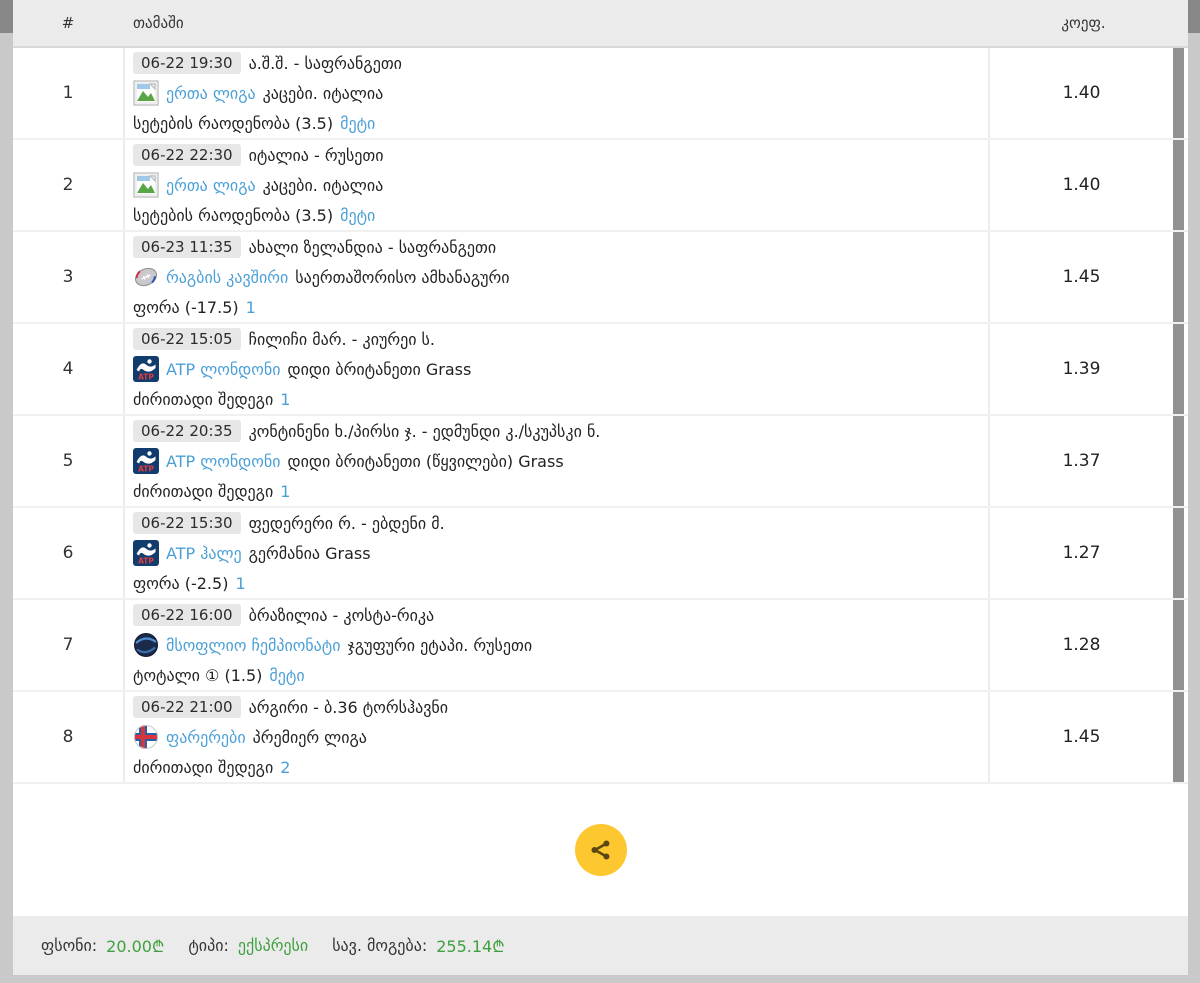 The height and width of the screenshot is (983, 1200). What do you see at coordinates (227, 277) in the screenshot?
I see `league-link: რაგბის კავშირი` at bounding box center [227, 277].